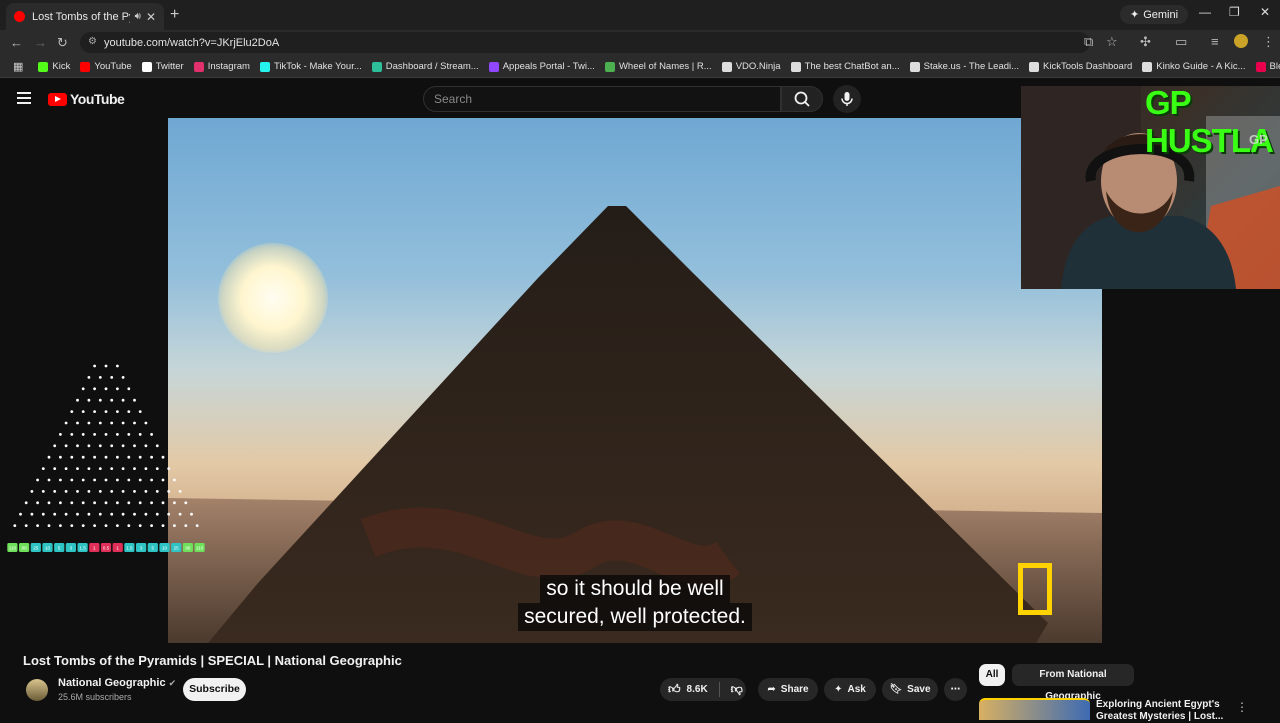  I want to click on youtube-logo: YouTube, so click(86, 99).